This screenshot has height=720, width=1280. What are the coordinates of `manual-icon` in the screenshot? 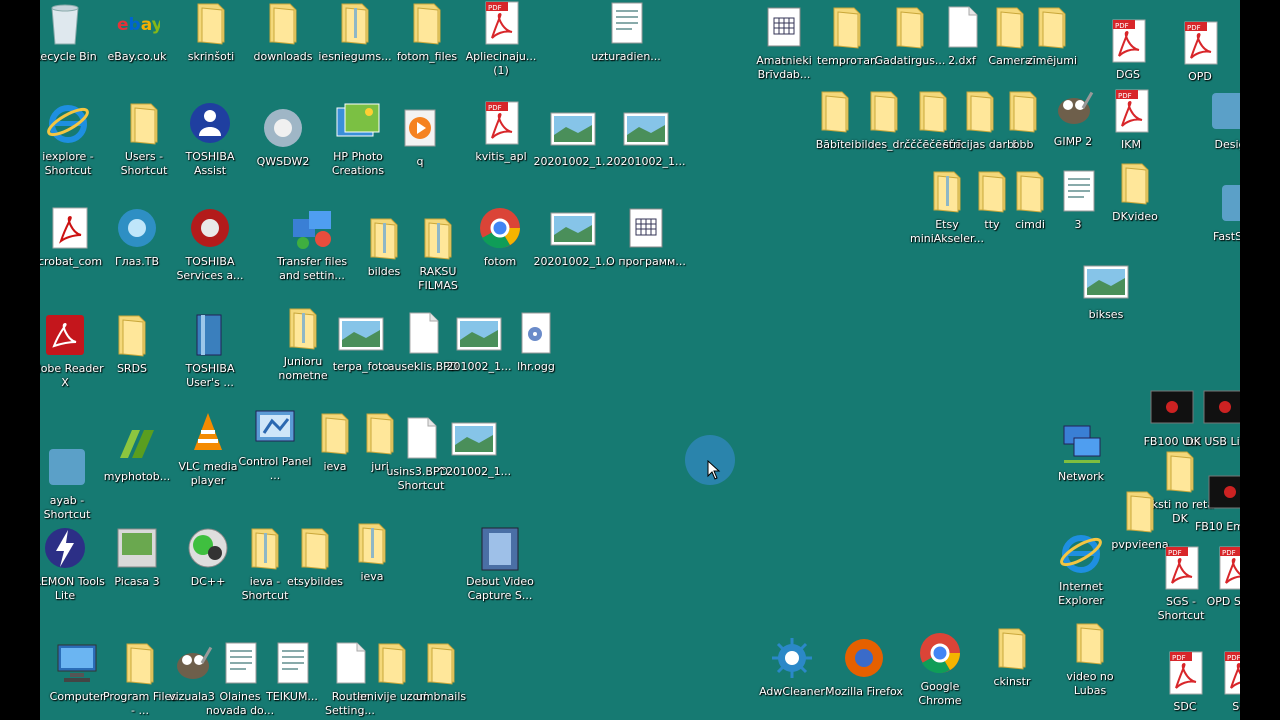 It's located at (210, 335).